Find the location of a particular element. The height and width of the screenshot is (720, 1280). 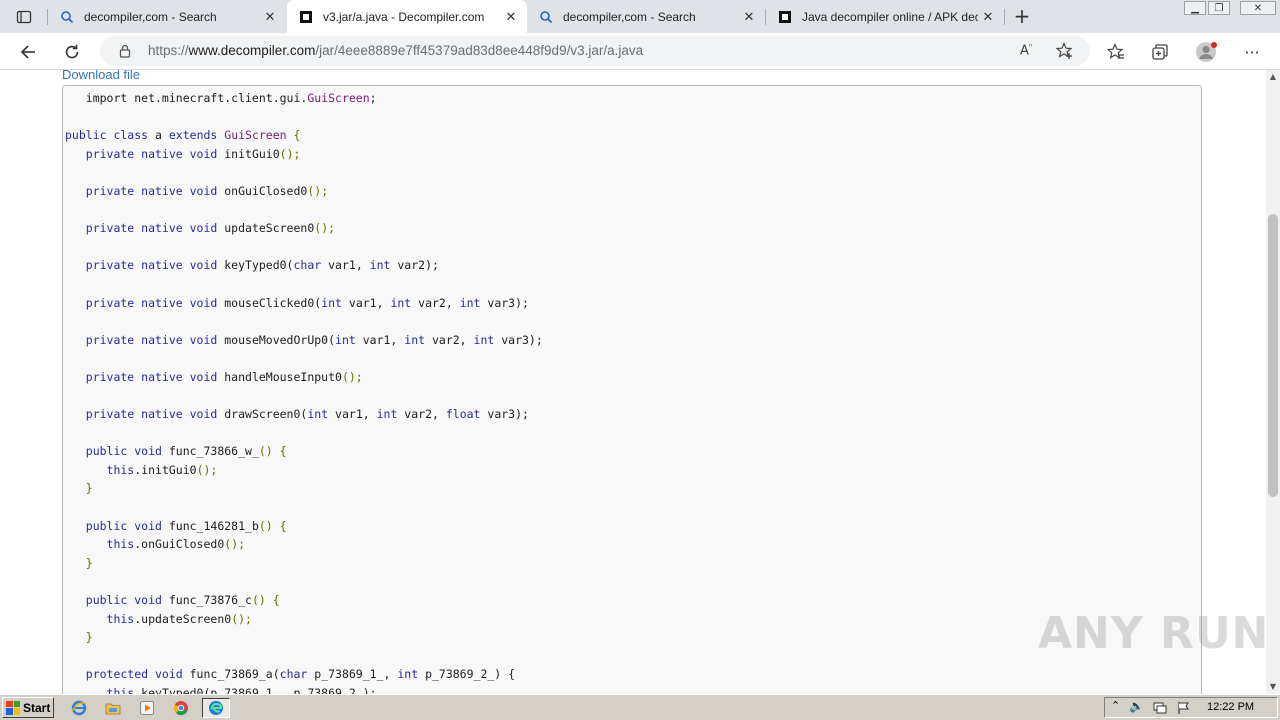

restore-button: ❐ is located at coordinates (1219, 8).